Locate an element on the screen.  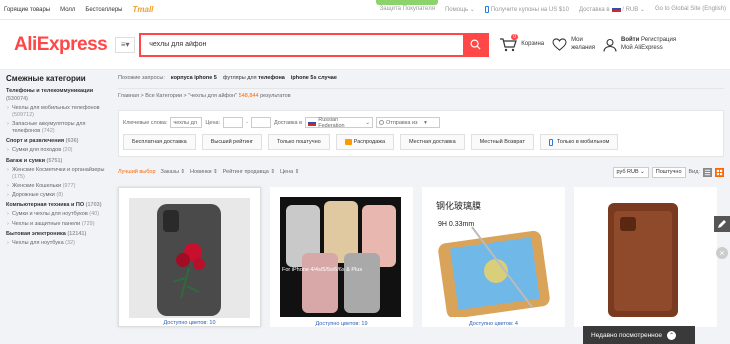
price-min-input is located at coordinates (233, 122).